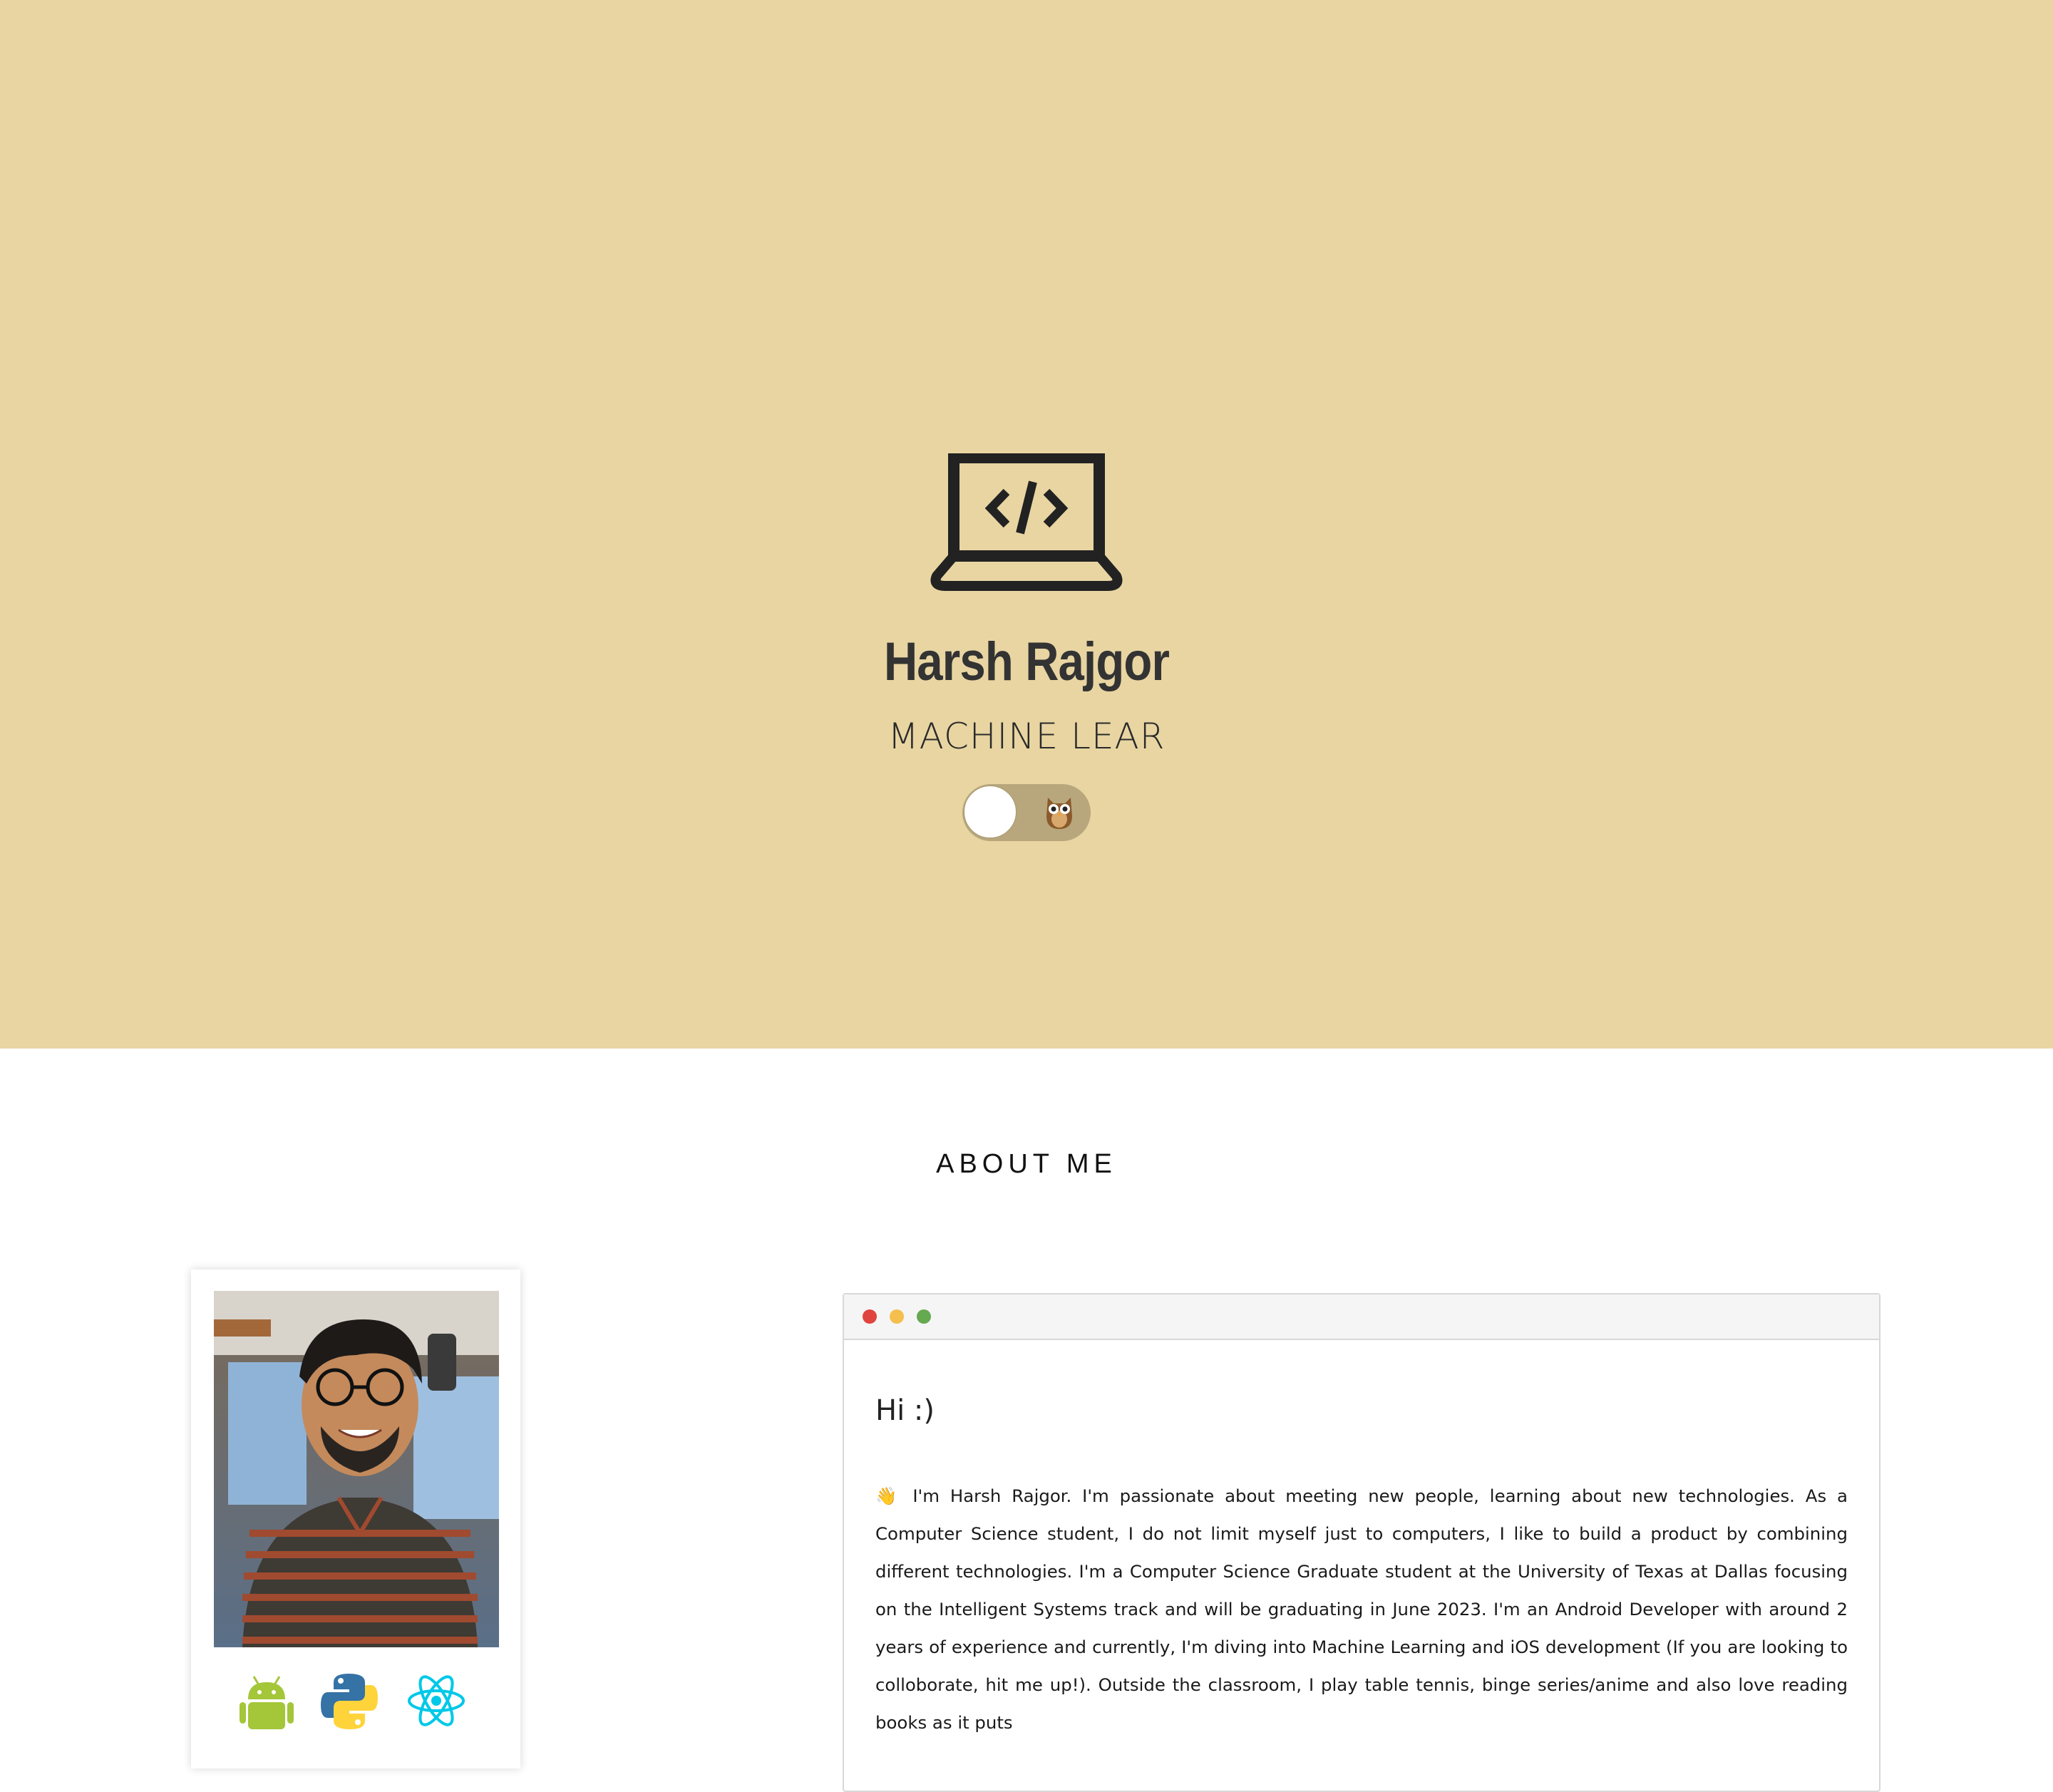  What do you see at coordinates (349, 1702) in the screenshot?
I see `python-icon` at bounding box center [349, 1702].